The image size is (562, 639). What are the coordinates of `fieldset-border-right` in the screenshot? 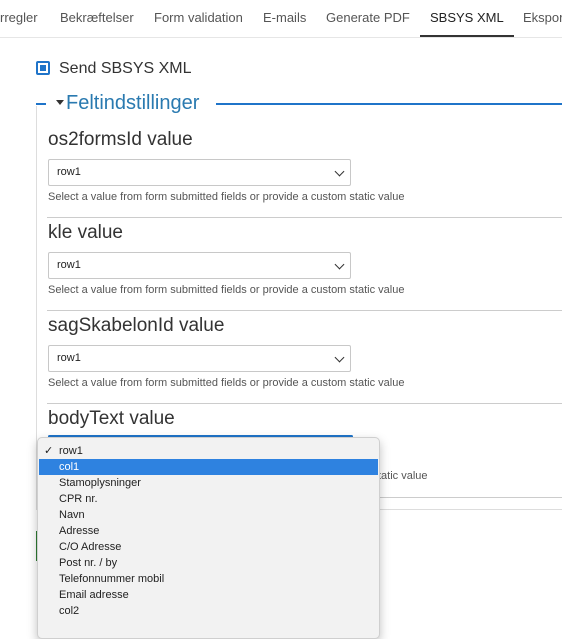 It's located at (389, 104).